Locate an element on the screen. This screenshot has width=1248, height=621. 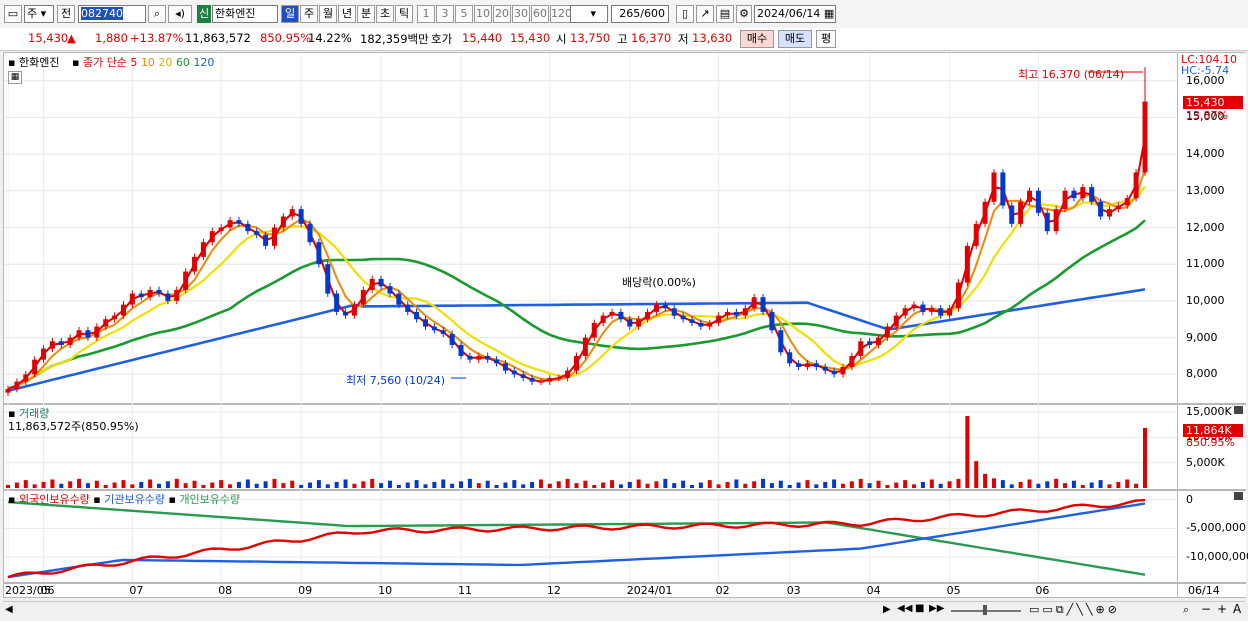
price-tick: 10,000 is located at coordinates (1205, 300).